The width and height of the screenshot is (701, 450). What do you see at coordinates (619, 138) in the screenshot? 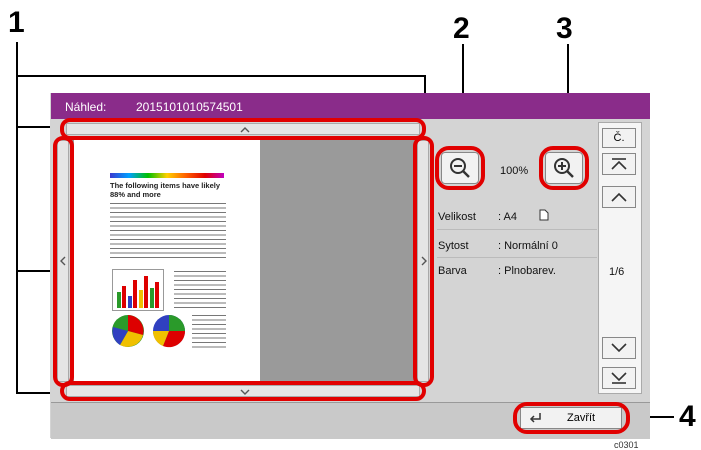
I see `page-number-button: Č.` at bounding box center [619, 138].